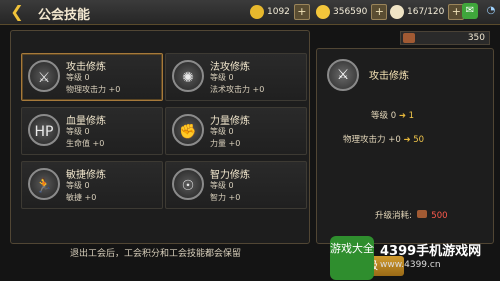  Describe the element at coordinates (397, 12) in the screenshot. I see `wing-icon` at that location.